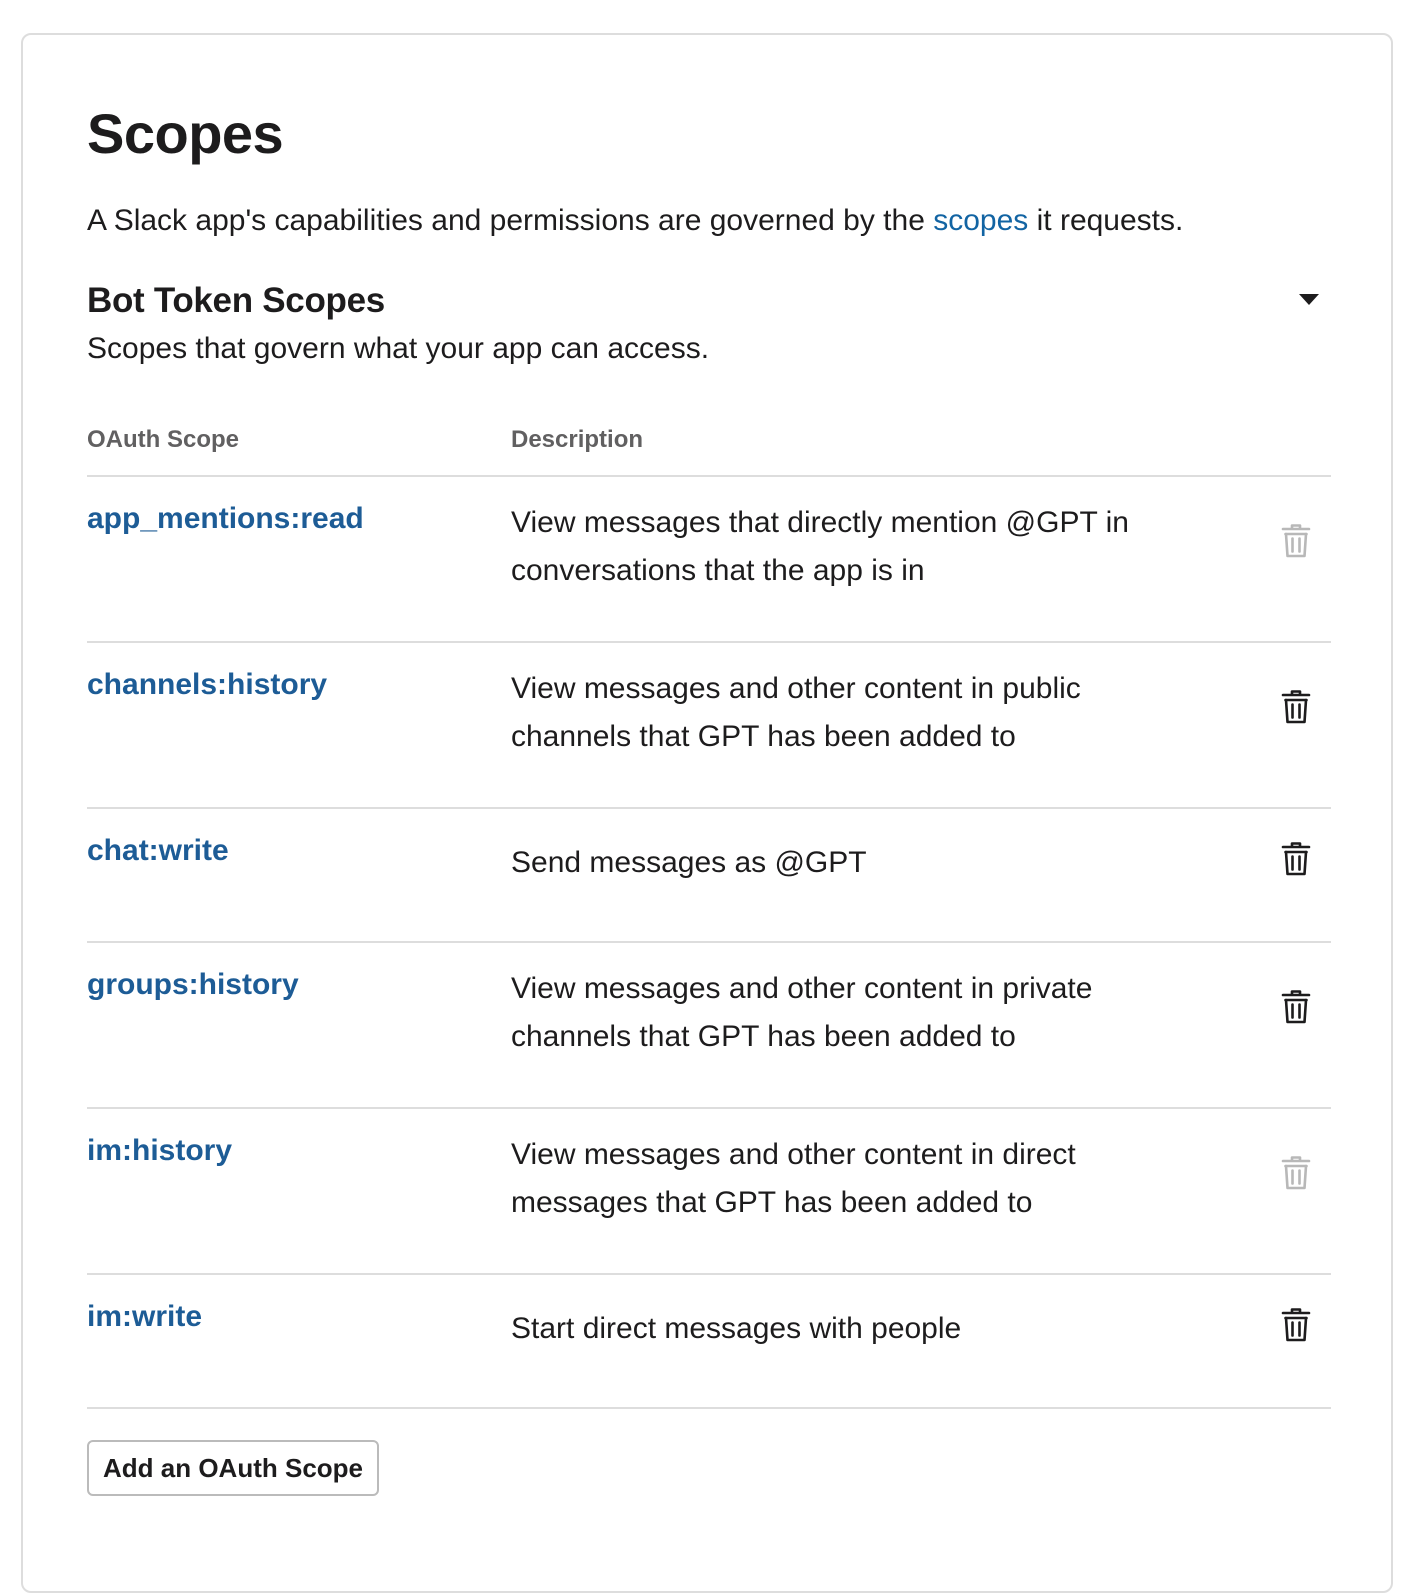 The width and height of the screenshot is (1420, 1593). I want to click on add-oauth-scope-button: Add an OAuth Scope, so click(233, 1468).